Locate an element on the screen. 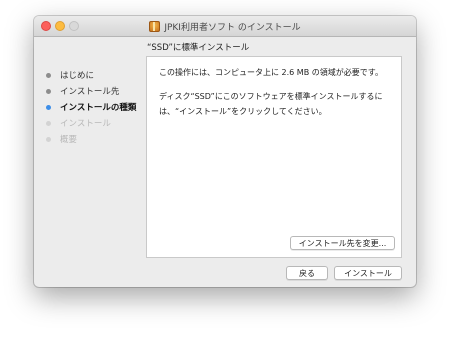 The image size is (450, 338). back-button: 戻る is located at coordinates (307, 273).